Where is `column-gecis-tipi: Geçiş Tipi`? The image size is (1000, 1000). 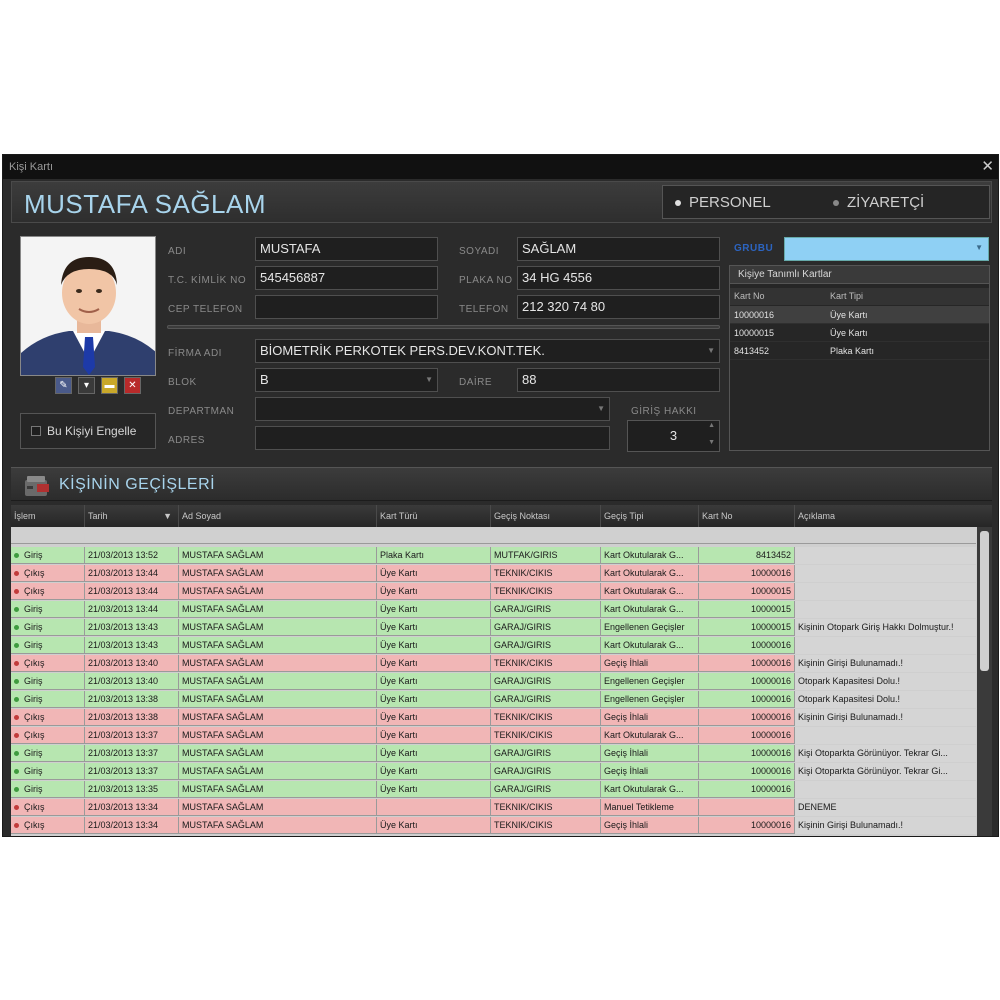
column-gecis-tipi: Geçiş Tipi is located at coordinates (650, 516).